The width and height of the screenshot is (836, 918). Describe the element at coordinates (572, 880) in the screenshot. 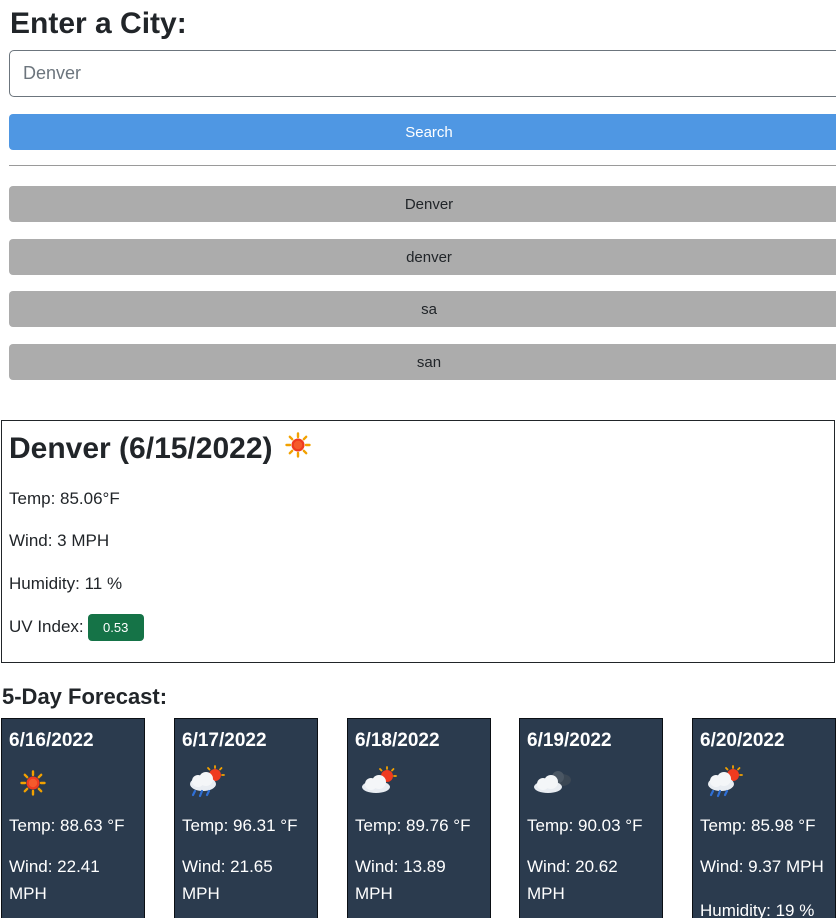

I see `forecast-wind: Wind: 20.62 MPH` at that location.